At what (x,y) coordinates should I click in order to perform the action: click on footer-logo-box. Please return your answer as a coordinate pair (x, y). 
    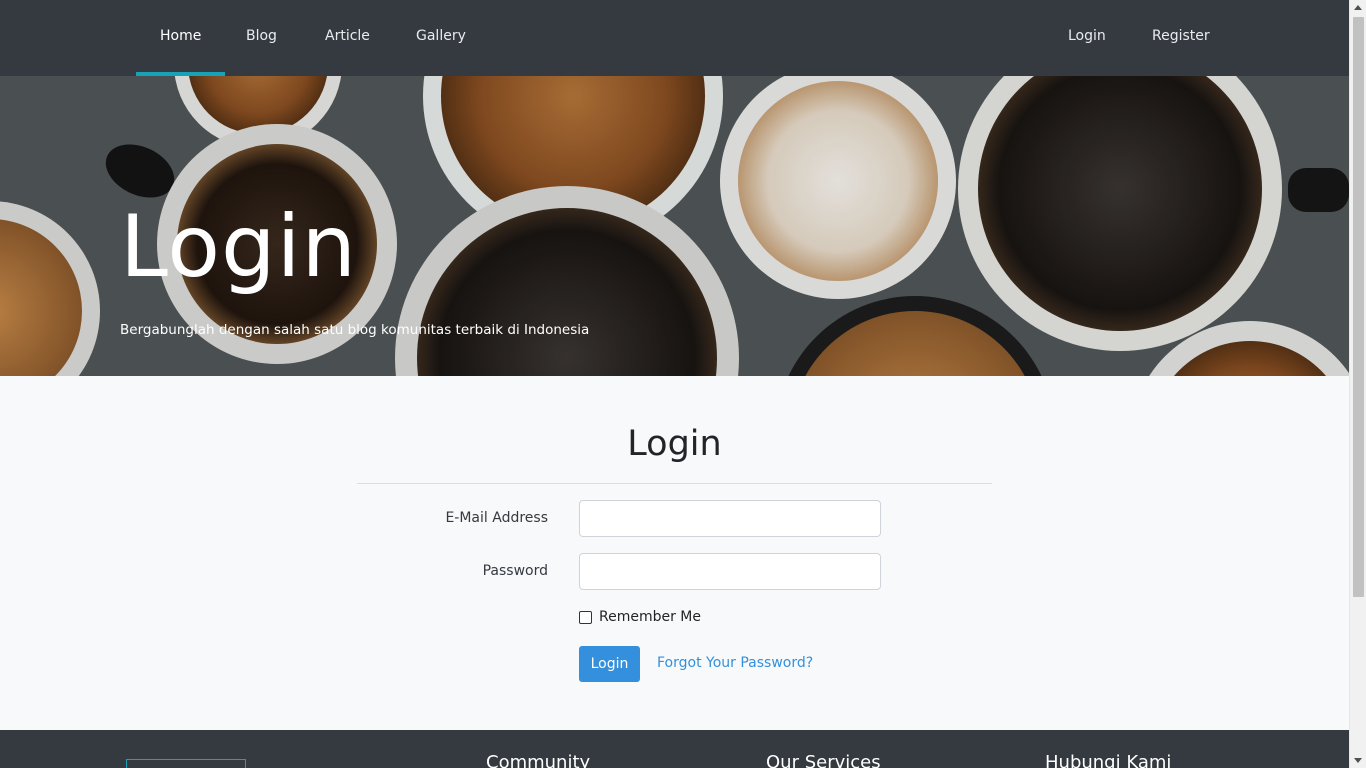
    Looking at the image, I should click on (186, 763).